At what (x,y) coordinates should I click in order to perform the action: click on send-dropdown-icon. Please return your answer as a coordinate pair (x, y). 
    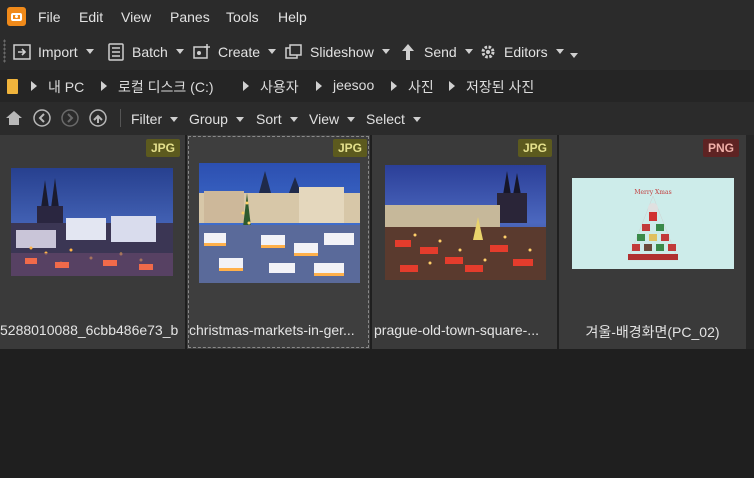
    Looking at the image, I should click on (468, 51).